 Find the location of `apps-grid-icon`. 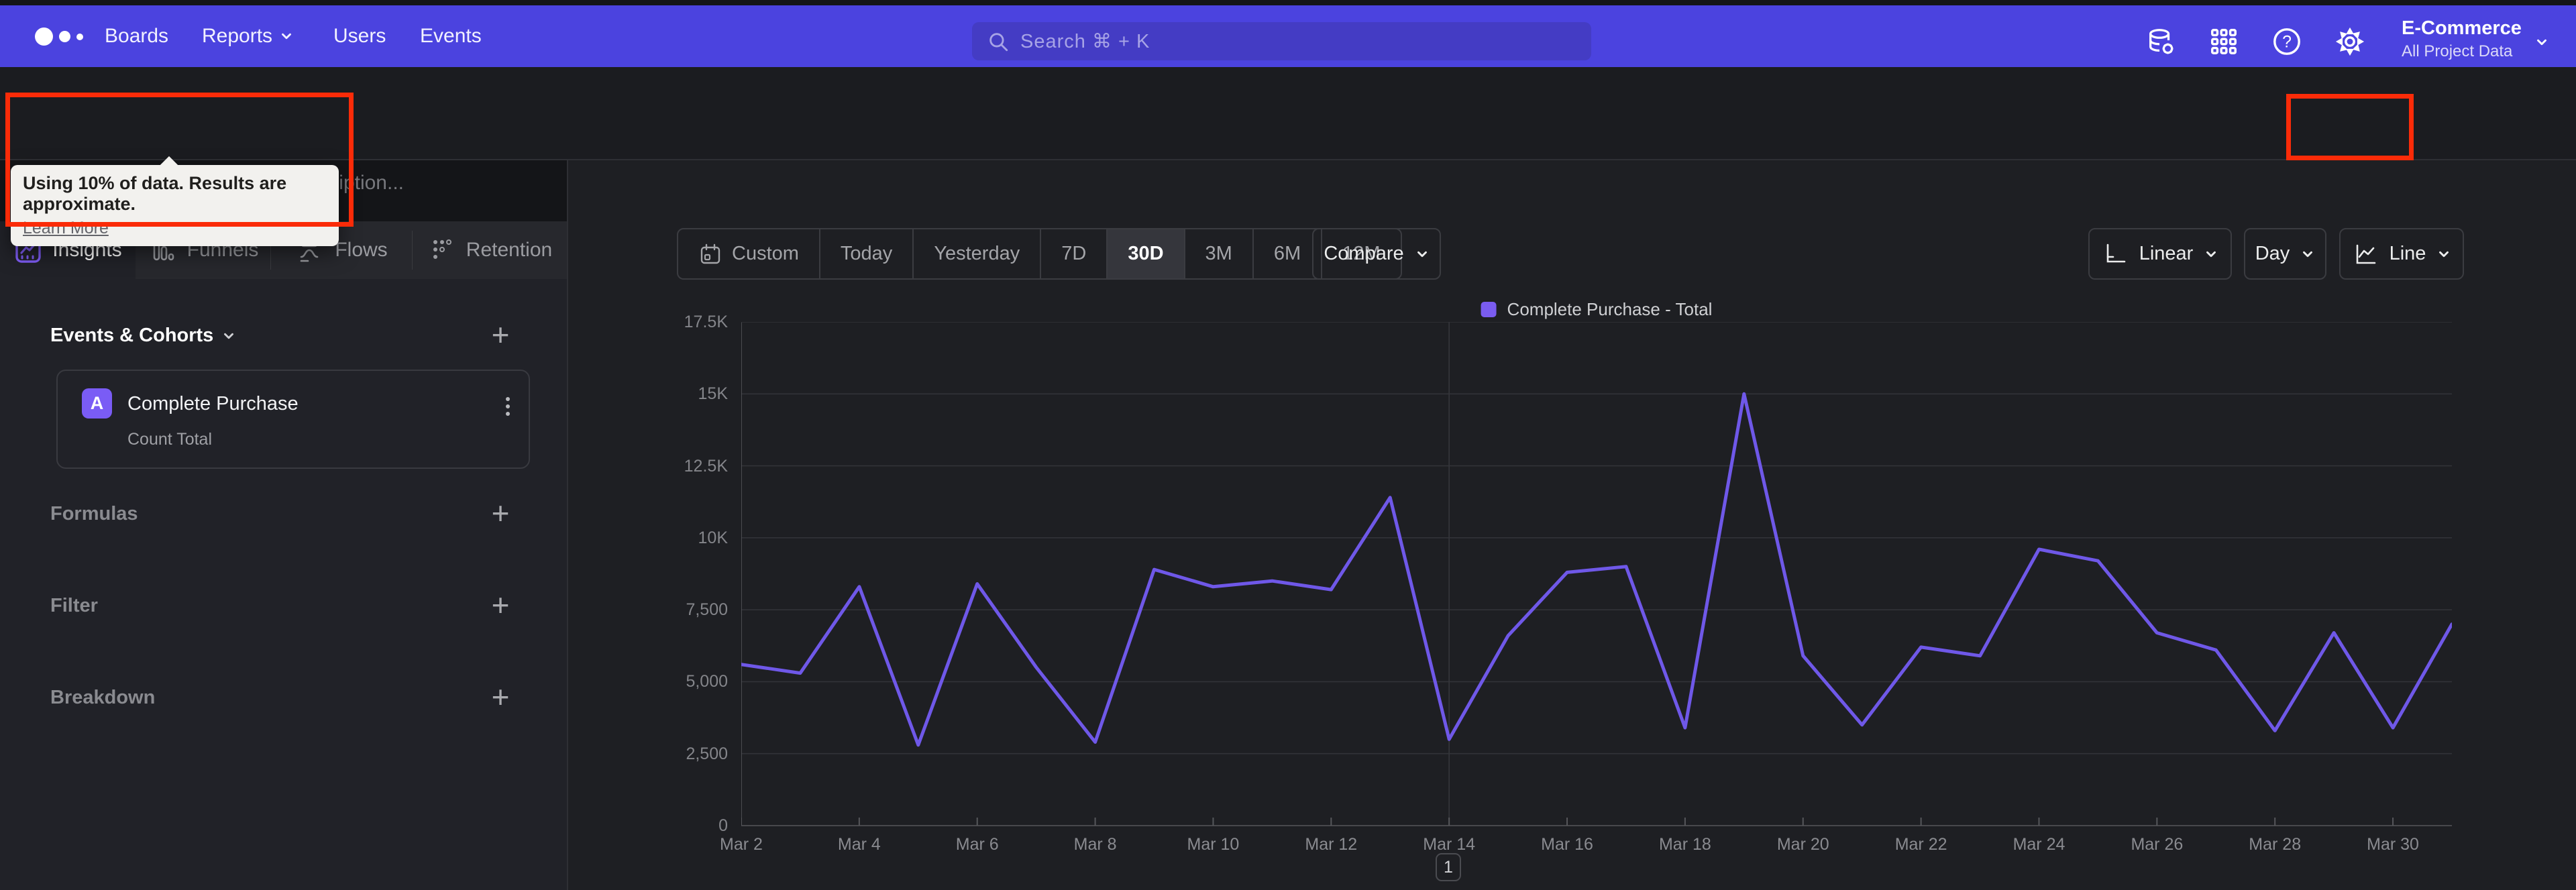

apps-grid-icon is located at coordinates (2223, 41).